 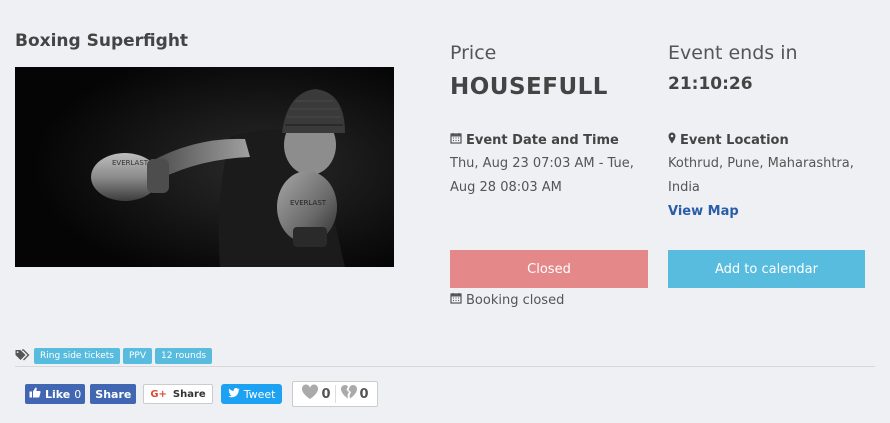 I want to click on twitter-bird-icon, so click(x=233, y=394).